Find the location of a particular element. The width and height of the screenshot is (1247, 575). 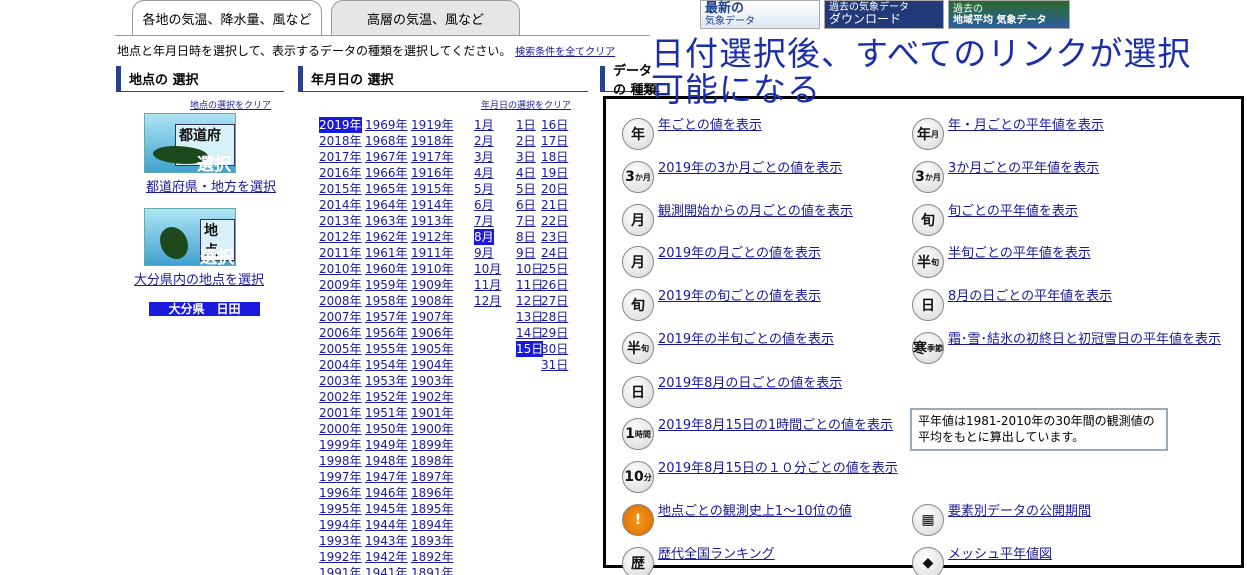

day-link: 13日 is located at coordinates (529, 317).